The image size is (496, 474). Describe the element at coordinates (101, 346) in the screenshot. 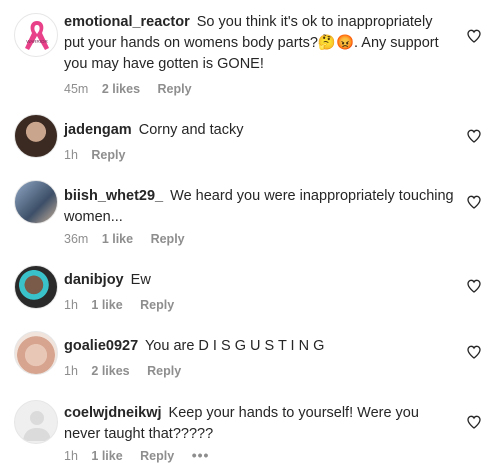

I see `comment-username: goalie0927` at that location.